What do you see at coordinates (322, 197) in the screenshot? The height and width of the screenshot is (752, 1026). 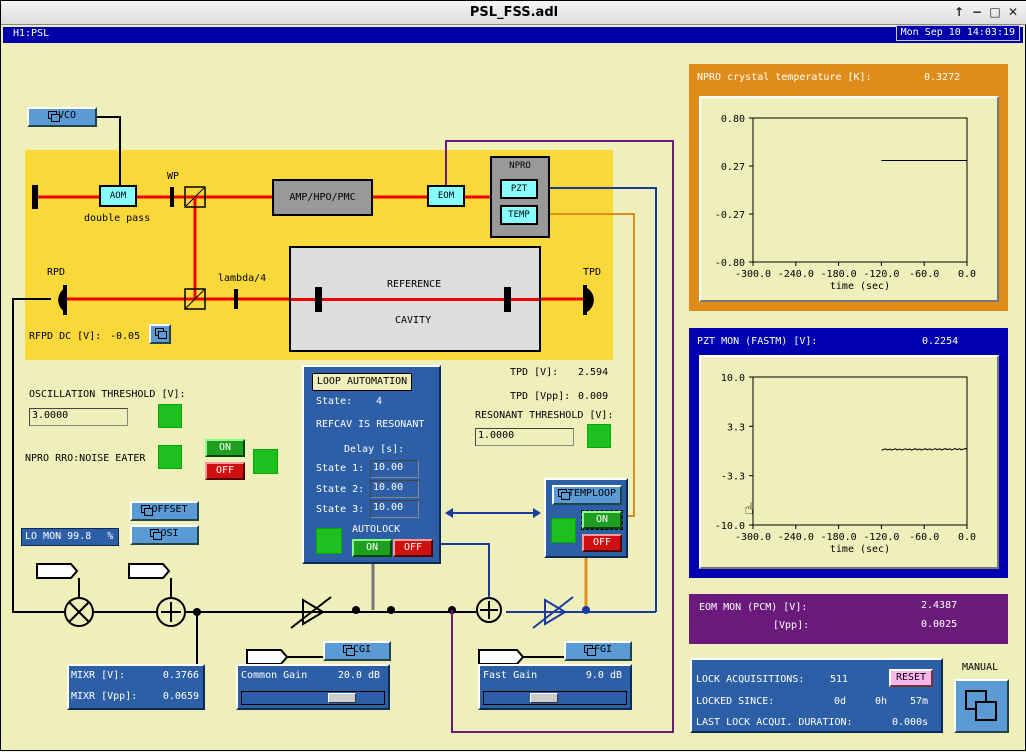 I see `amp-box: AMP/HPO/PMC` at bounding box center [322, 197].